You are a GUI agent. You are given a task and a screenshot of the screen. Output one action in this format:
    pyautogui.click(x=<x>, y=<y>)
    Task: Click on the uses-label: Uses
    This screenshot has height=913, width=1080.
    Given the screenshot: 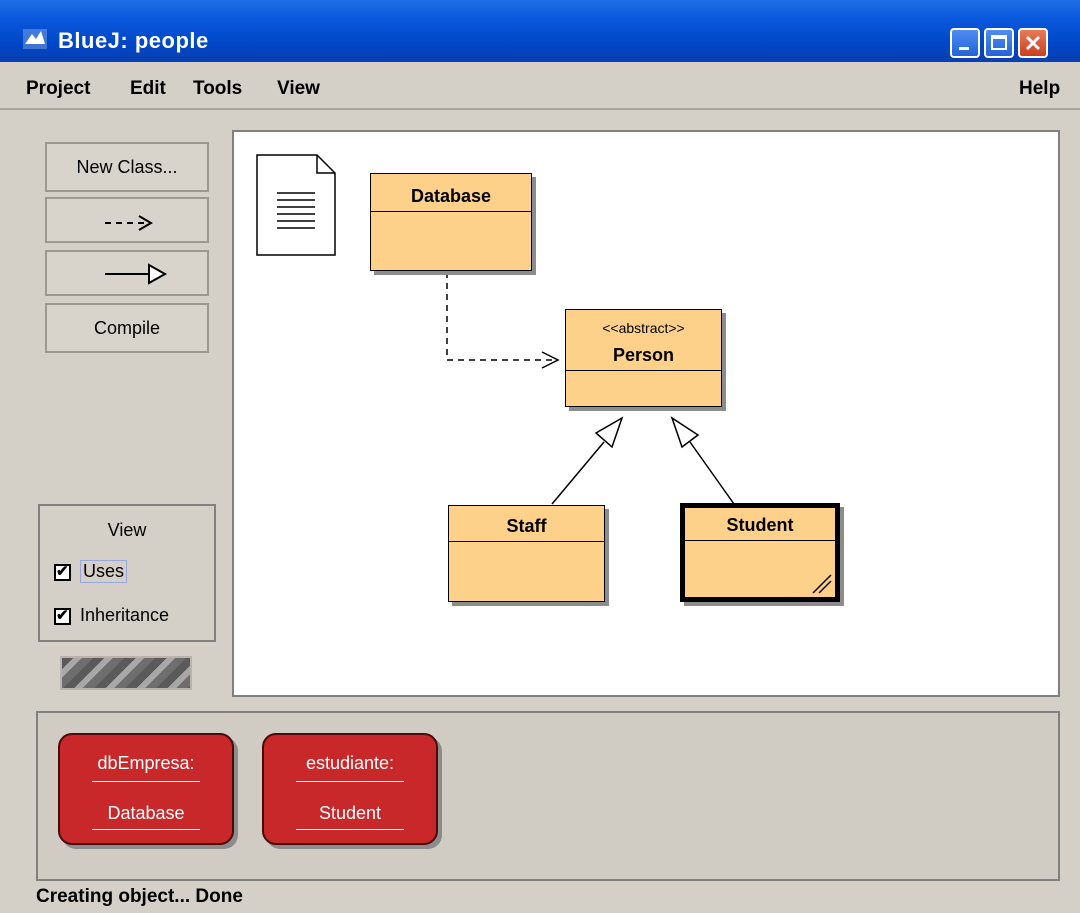 What is the action you would take?
    pyautogui.click(x=104, y=571)
    